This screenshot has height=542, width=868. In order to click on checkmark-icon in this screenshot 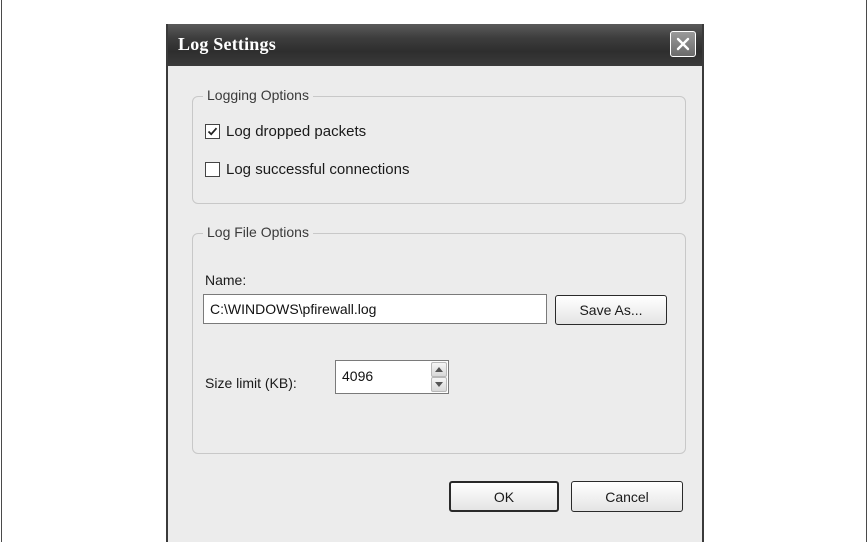, I will do `click(212, 131)`.